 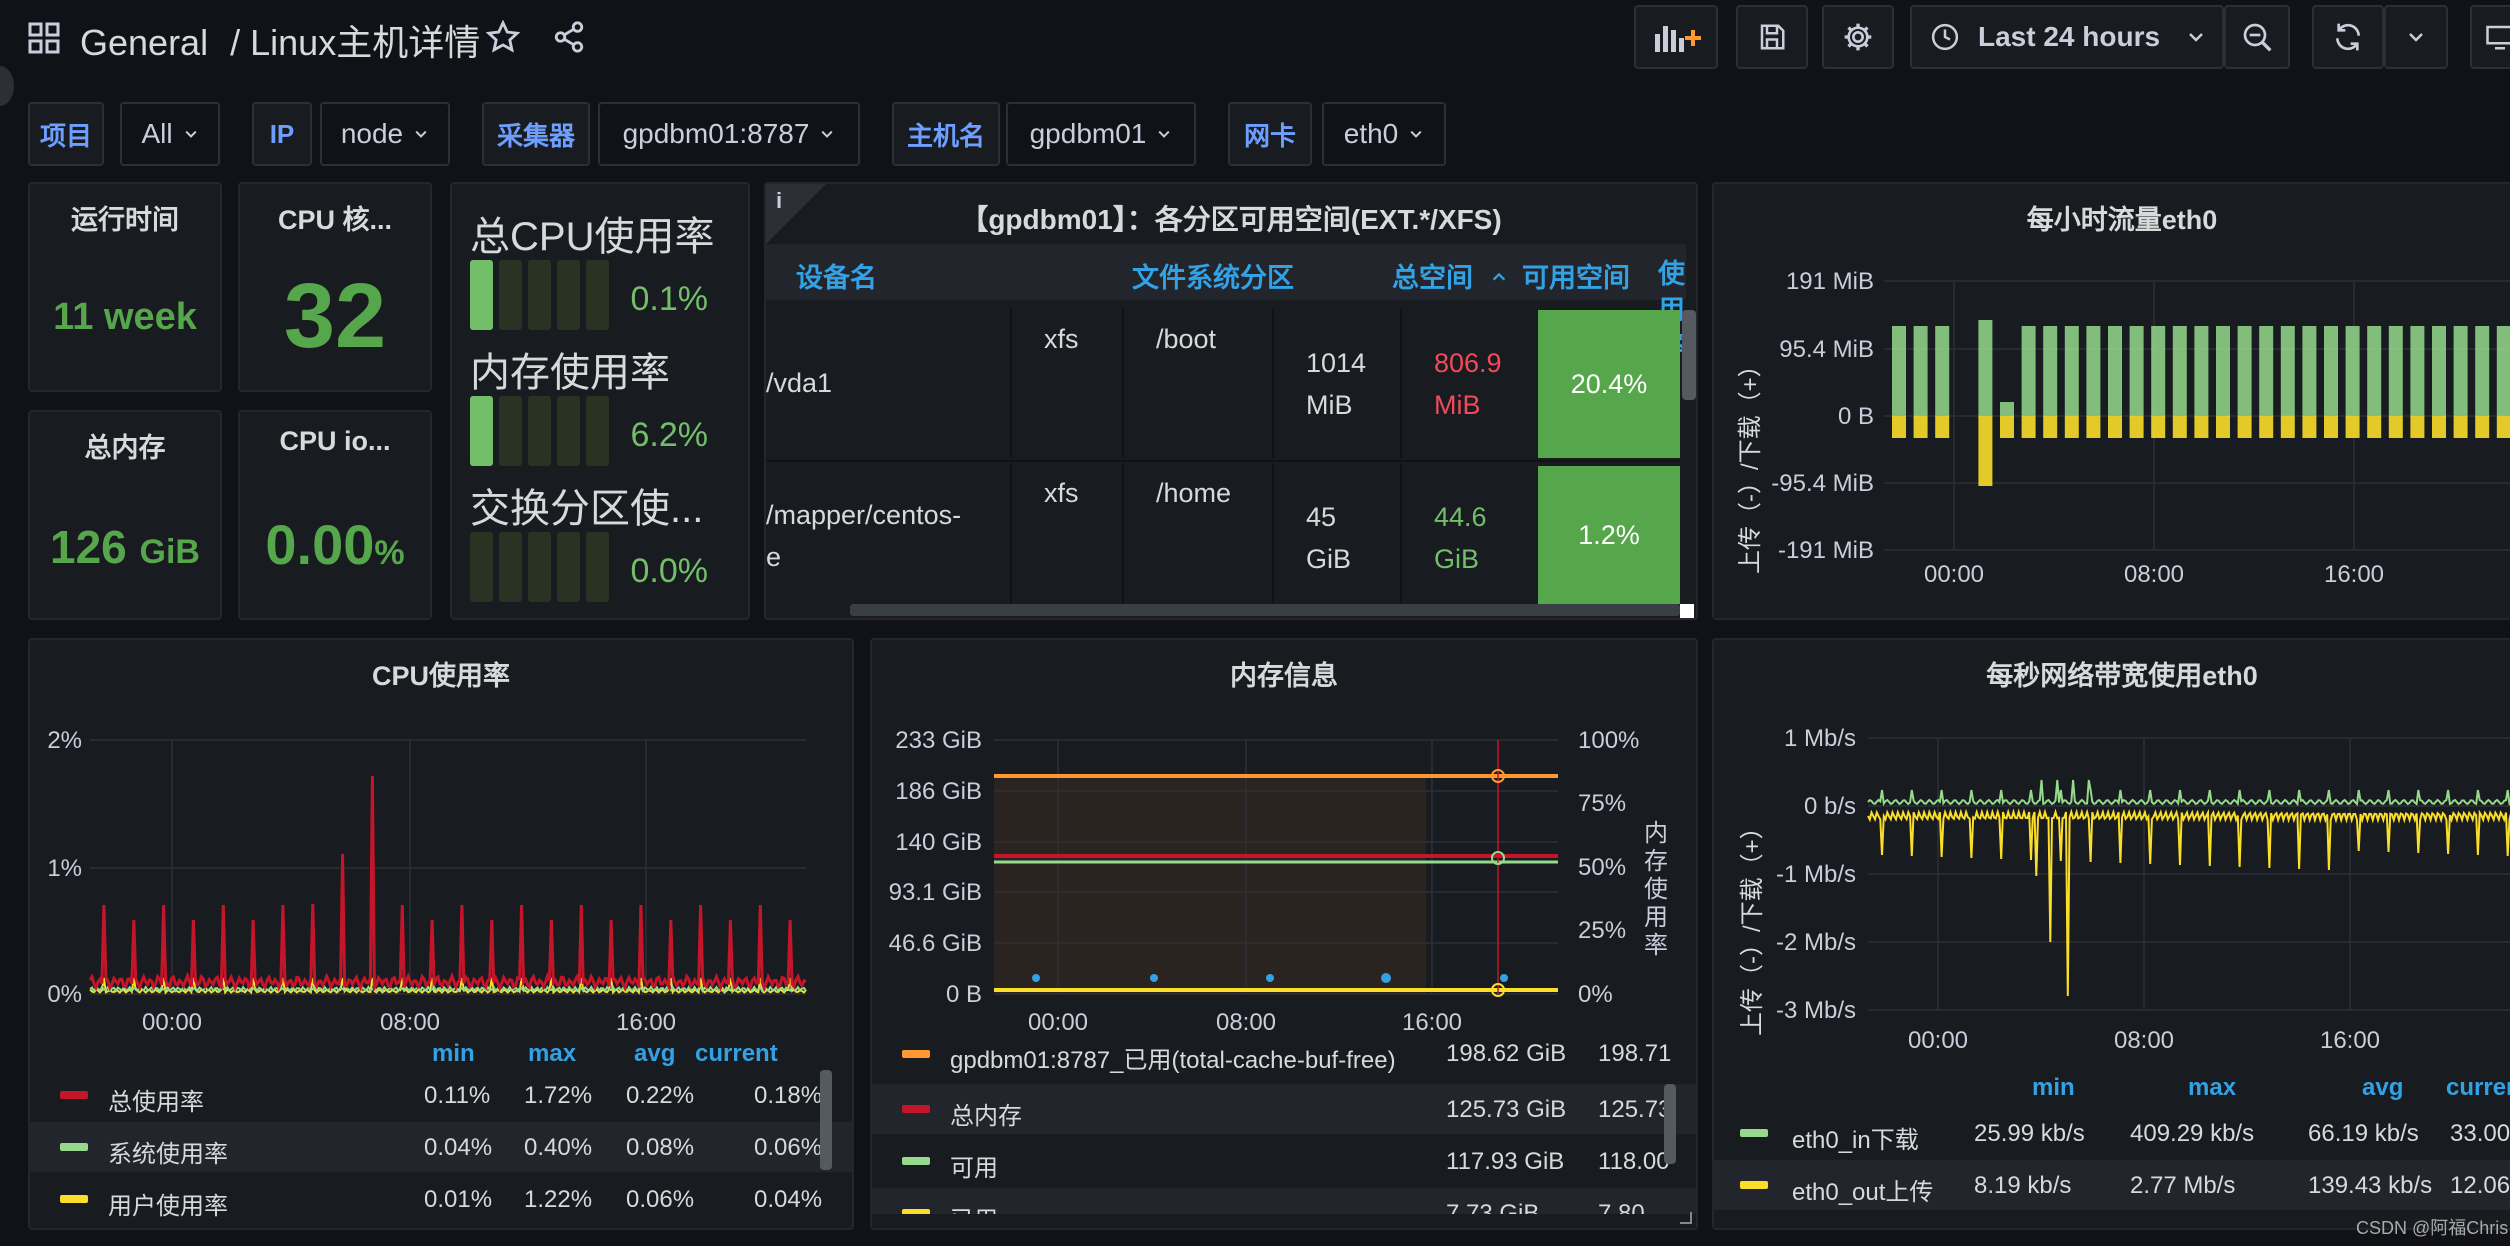 I want to click on column-header-free: 可用空间, so click(x=1576, y=275).